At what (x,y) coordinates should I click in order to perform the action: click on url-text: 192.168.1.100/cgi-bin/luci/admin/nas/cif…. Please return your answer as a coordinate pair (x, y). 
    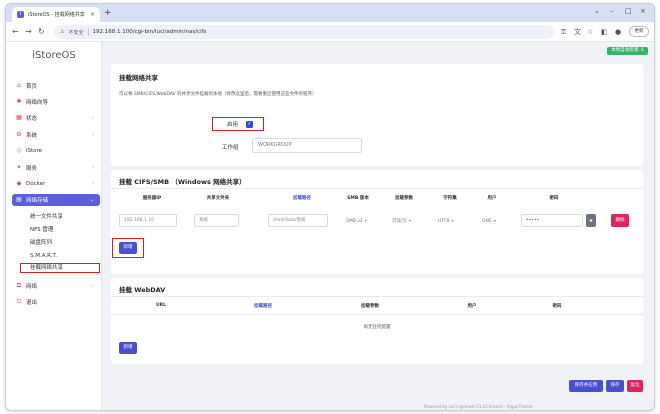
    Looking at the image, I should click on (149, 32).